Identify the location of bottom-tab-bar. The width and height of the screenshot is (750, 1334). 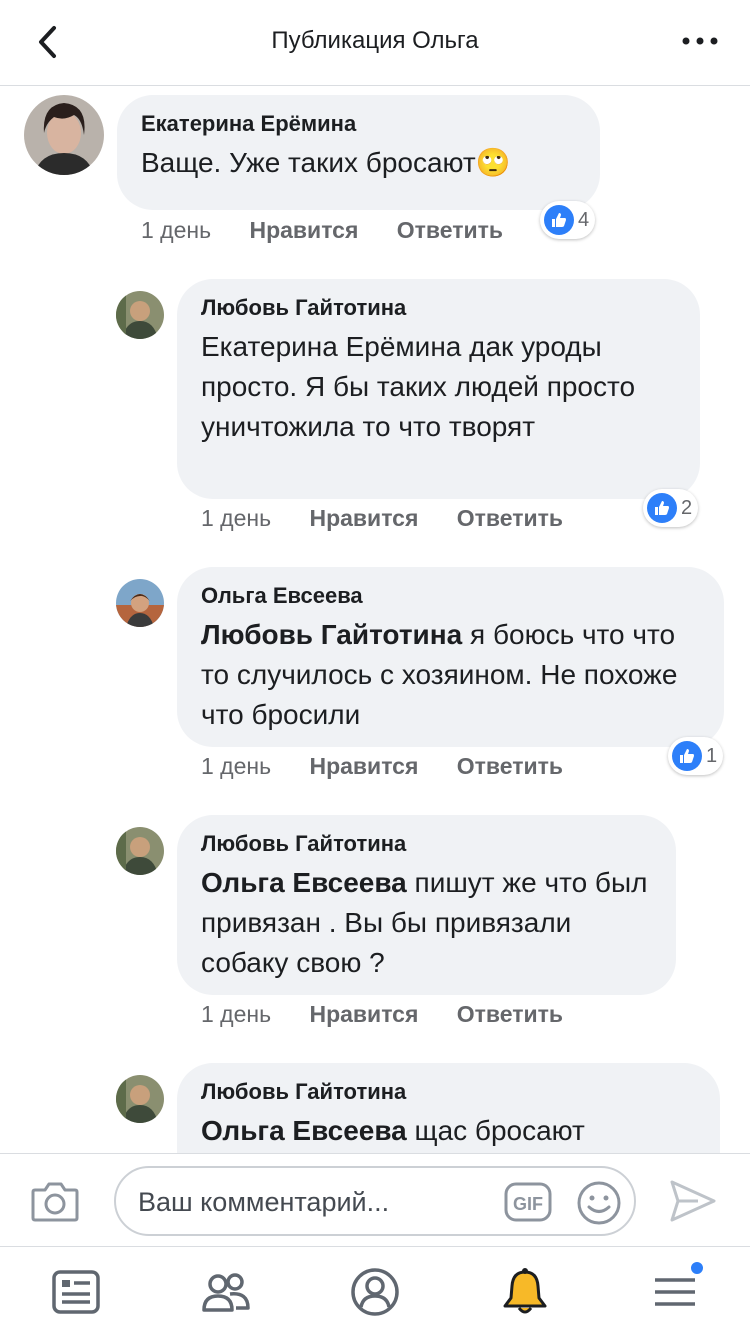
(375, 1291).